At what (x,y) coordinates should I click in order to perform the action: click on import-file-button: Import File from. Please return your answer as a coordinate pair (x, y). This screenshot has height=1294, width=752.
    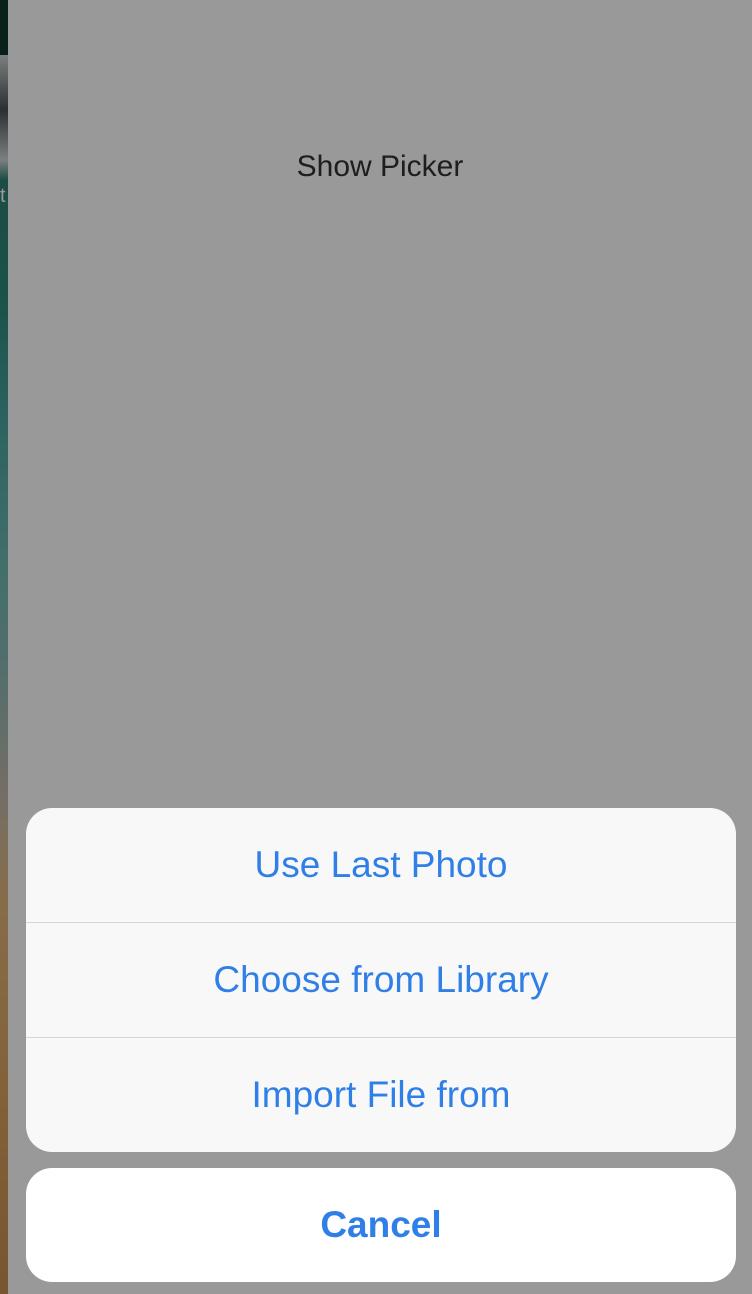
    Looking at the image, I should click on (381, 1095).